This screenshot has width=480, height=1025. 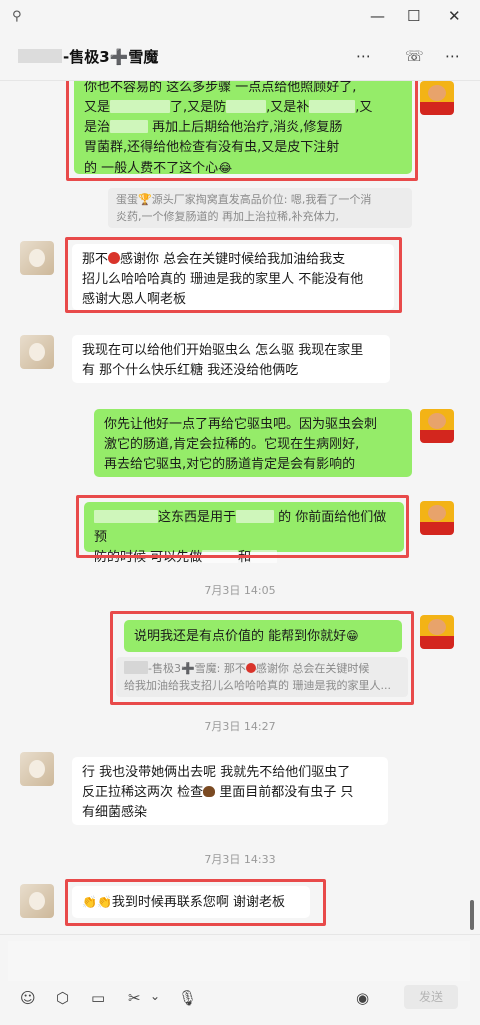 What do you see at coordinates (240, 58) in the screenshot?
I see `chat-header: -售极3➕雪魔 ⋯ ☏ ⋯` at bounding box center [240, 58].